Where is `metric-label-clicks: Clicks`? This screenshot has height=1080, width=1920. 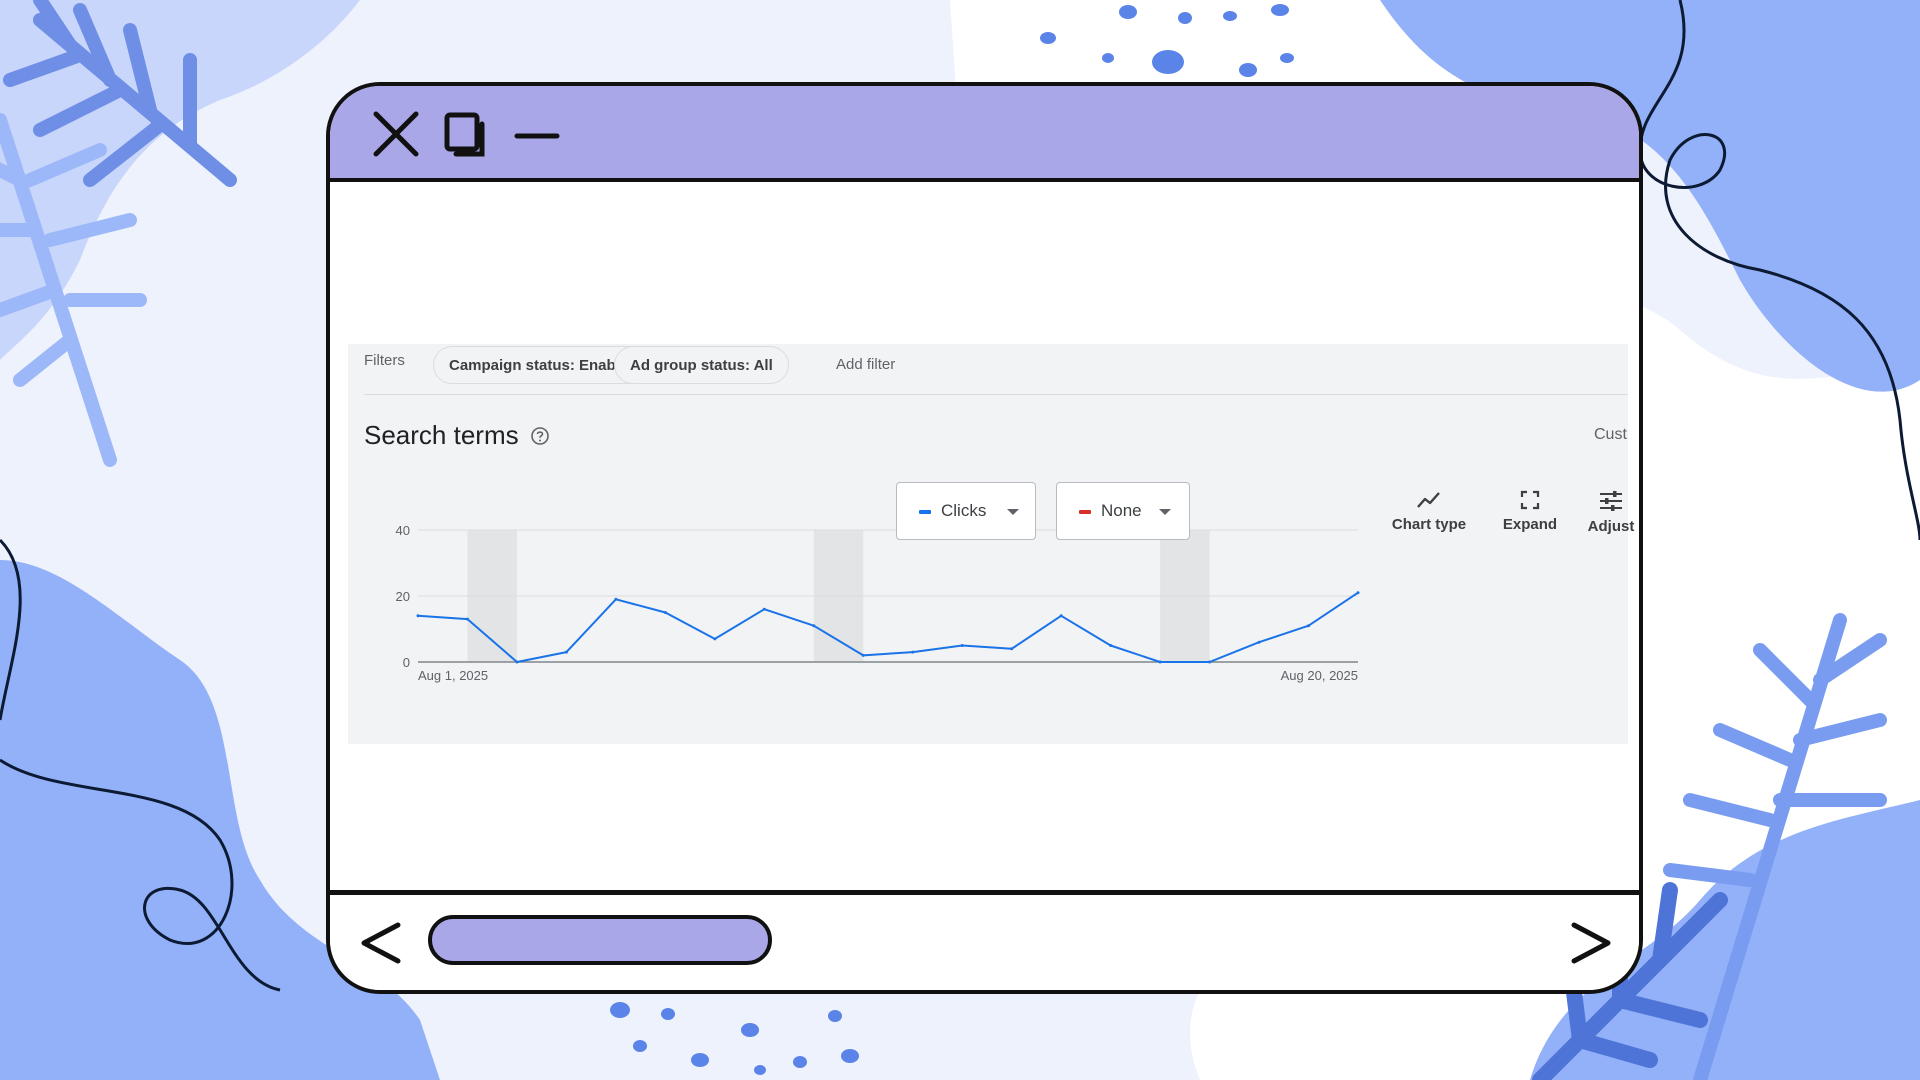
metric-label-clicks: Clicks is located at coordinates (964, 510).